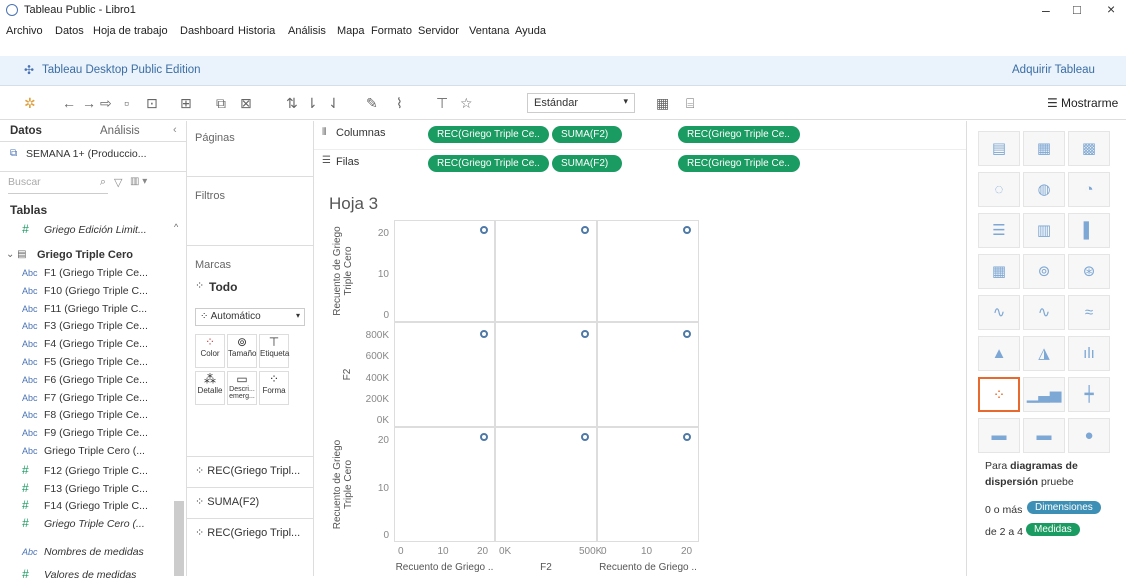 The height and width of the screenshot is (581, 1126). I want to click on clear-sheet-icon: ⊠, so click(246, 103).